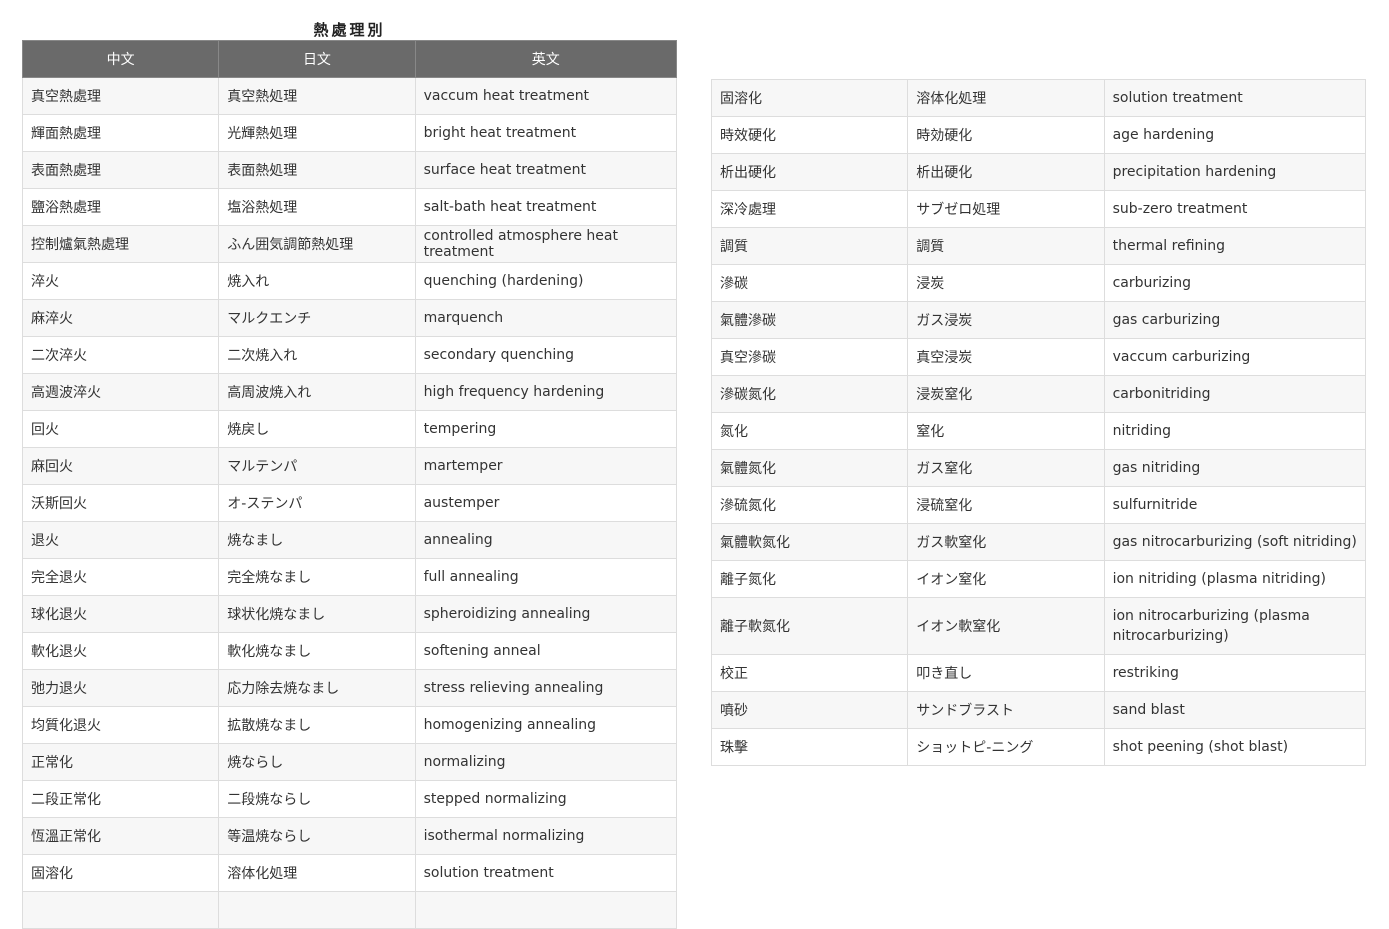 The width and height of the screenshot is (1389, 929). I want to click on cell-english: surface heat treatment, so click(546, 170).